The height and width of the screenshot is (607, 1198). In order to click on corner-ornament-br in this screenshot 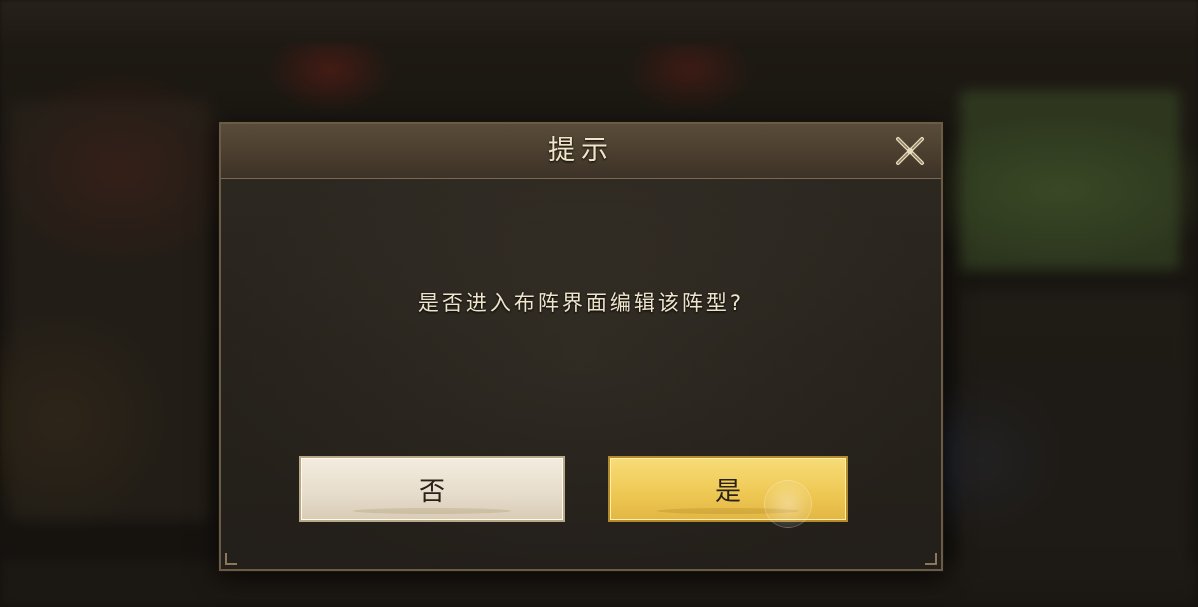, I will do `click(931, 559)`.